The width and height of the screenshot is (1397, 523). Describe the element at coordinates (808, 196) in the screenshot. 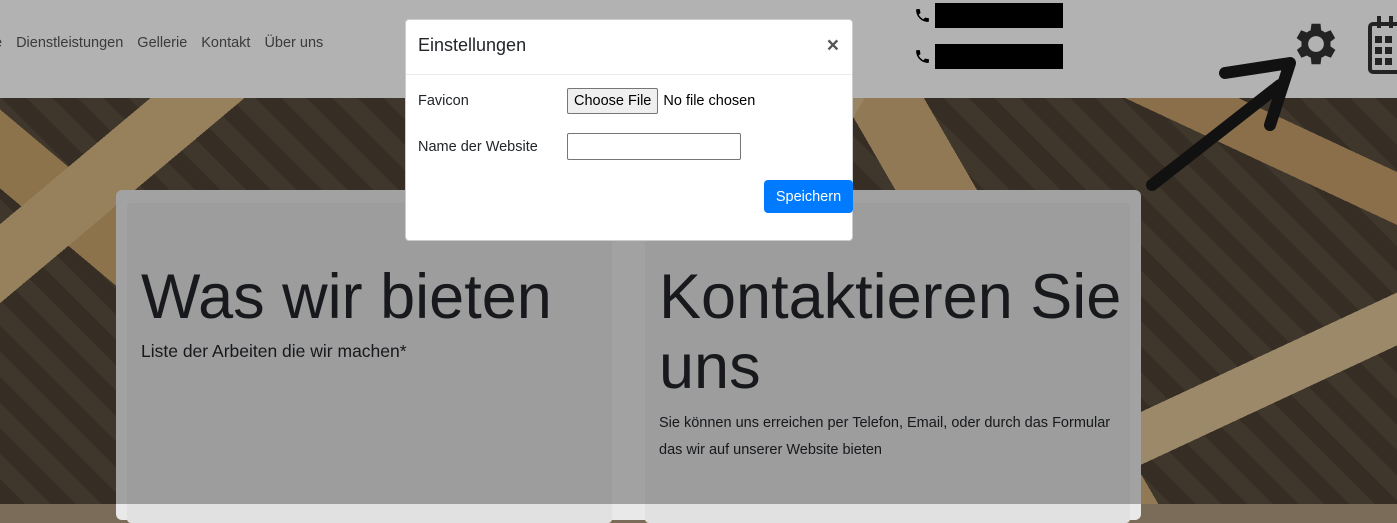

I see `save-button: Speichern` at that location.